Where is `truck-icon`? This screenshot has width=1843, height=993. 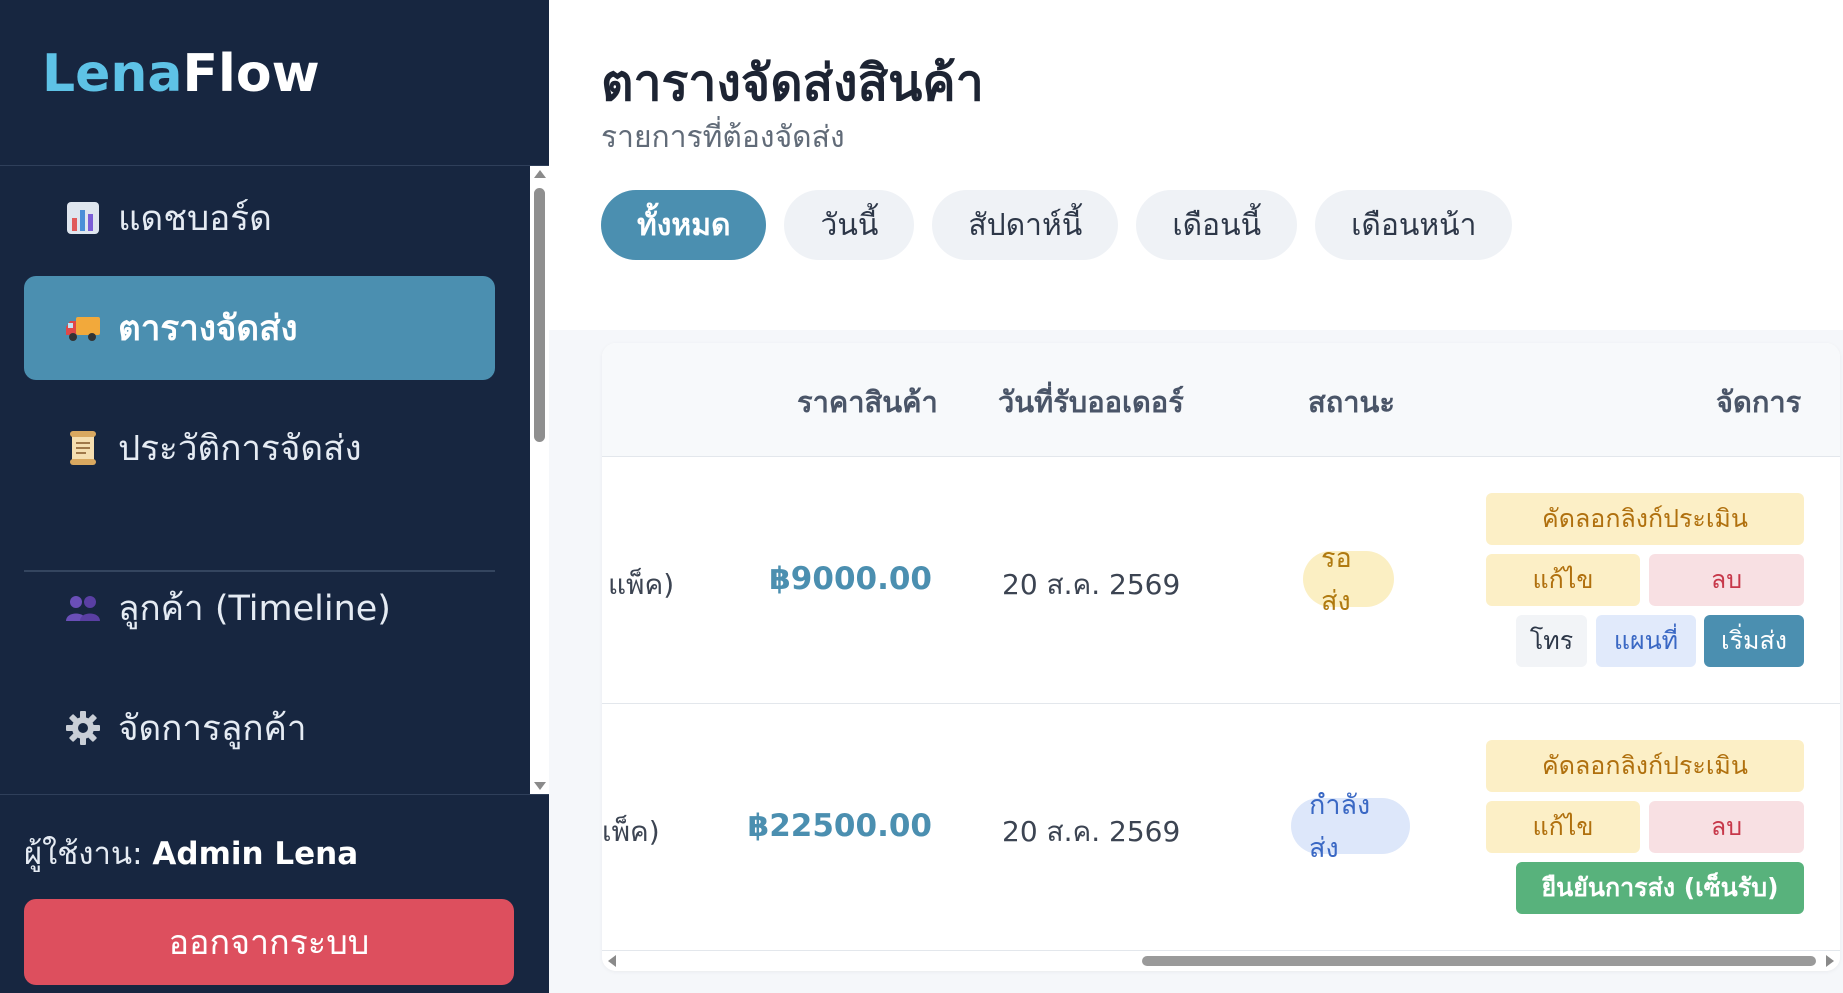
truck-icon is located at coordinates (83, 328).